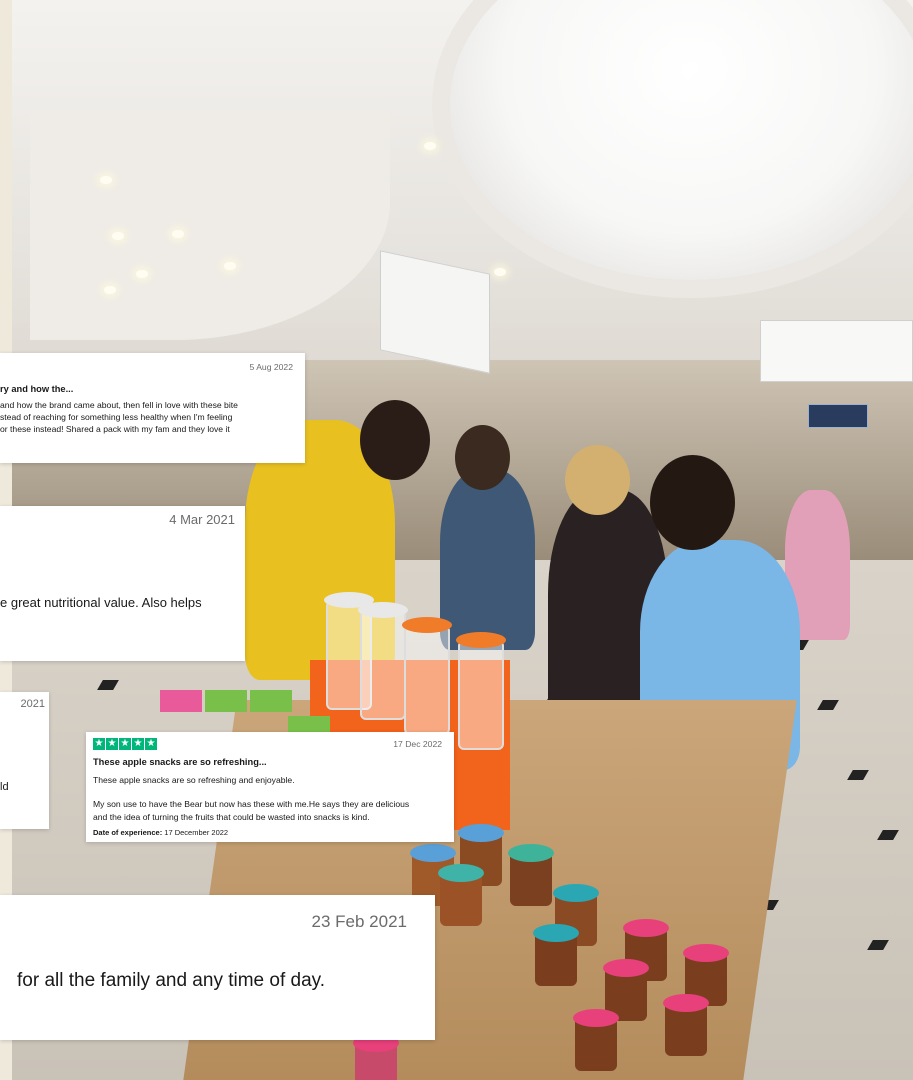 This screenshot has width=913, height=1080. I want to click on date-of-experience: Date of experience: 17 December 2022, so click(160, 832).